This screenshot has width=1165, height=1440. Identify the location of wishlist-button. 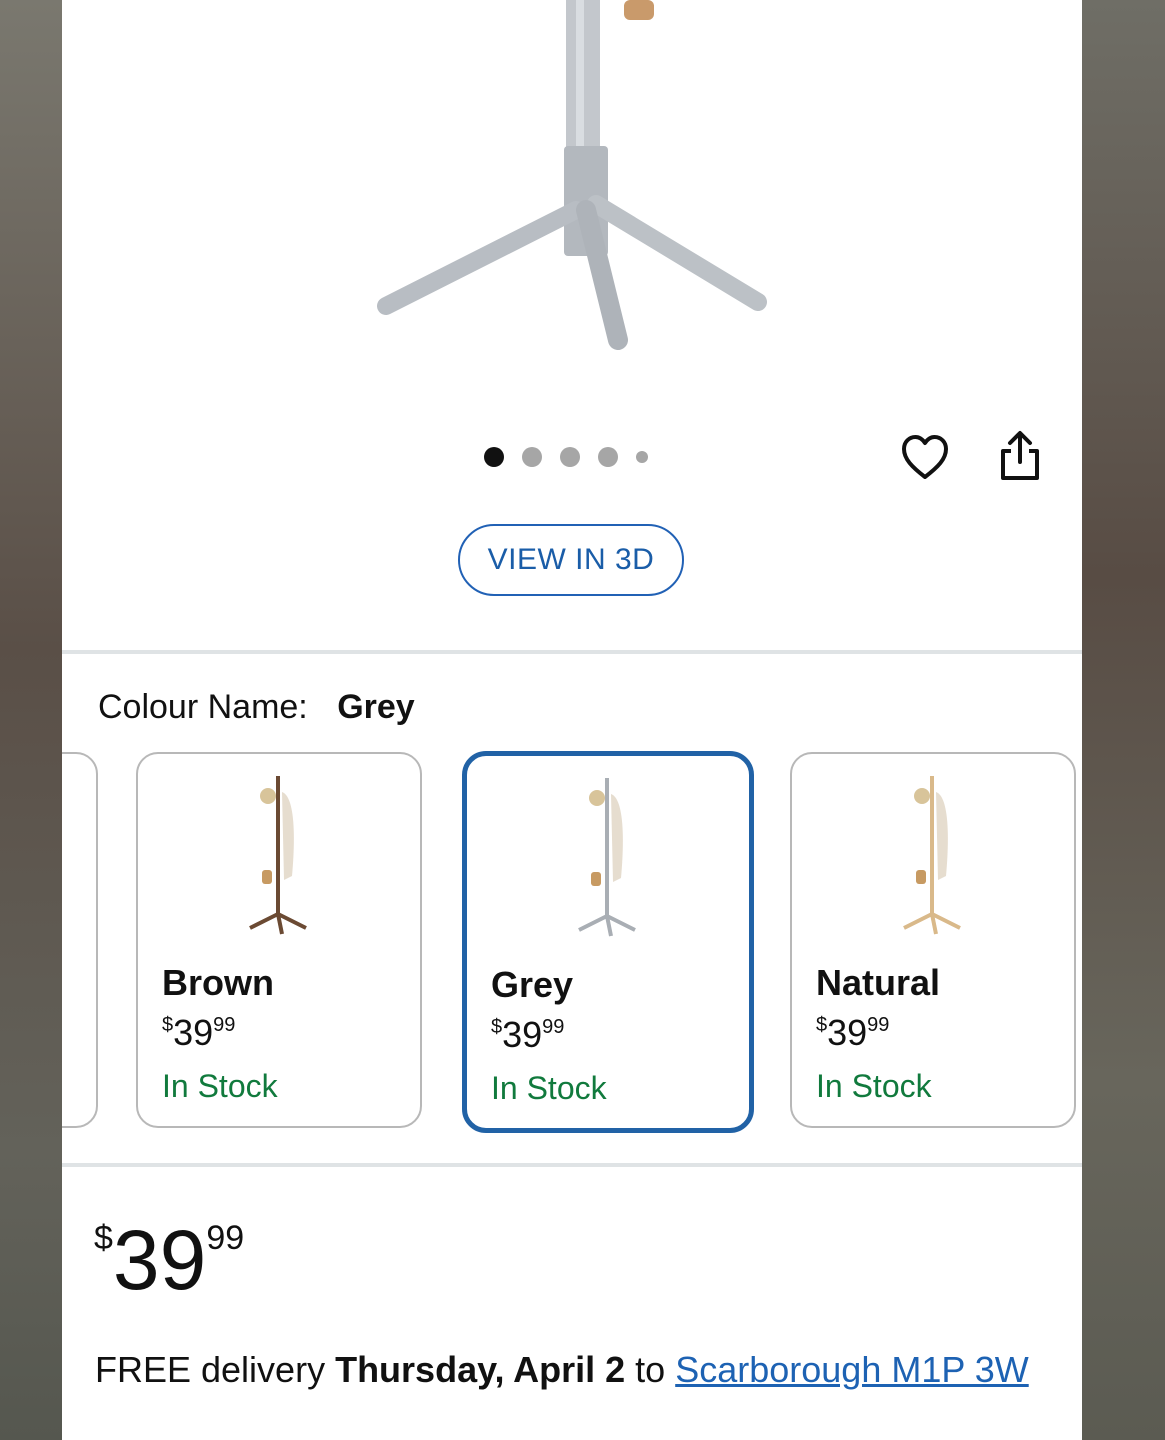
(925, 457).